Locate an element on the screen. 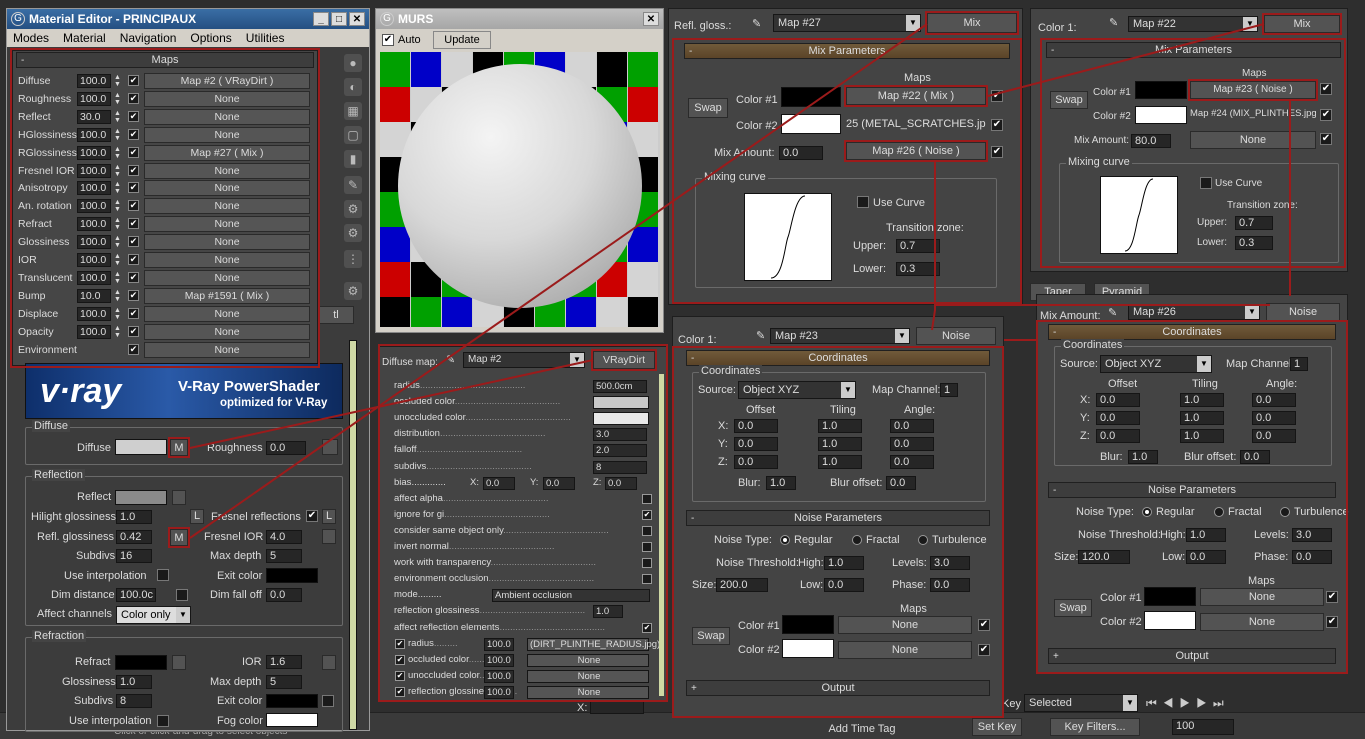 This screenshot has height=739, width=1365. link-diffuse-vraydirt is located at coordinates (391, 404).